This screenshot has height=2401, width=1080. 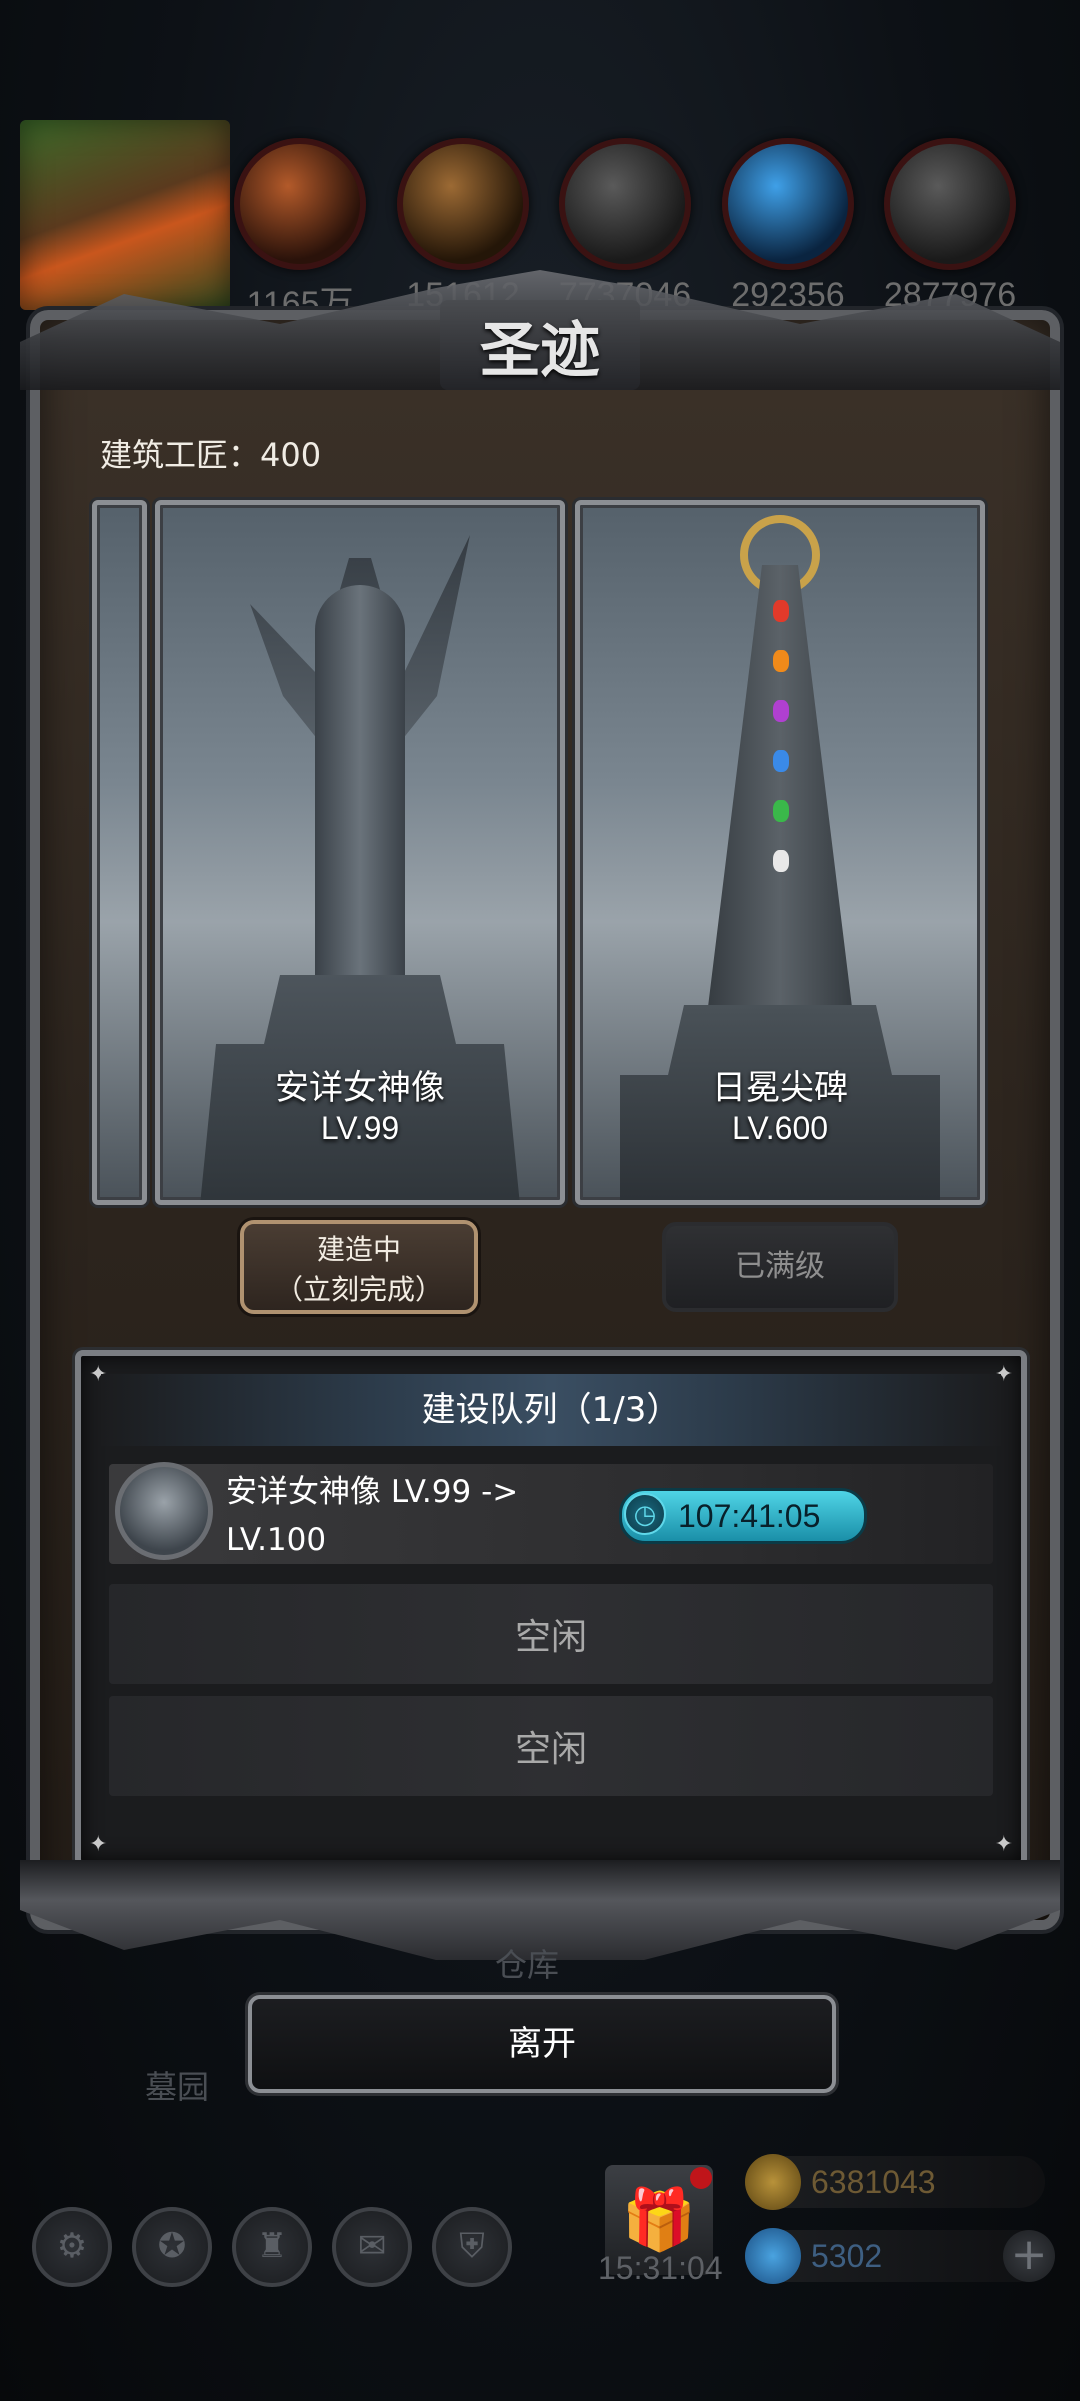 I want to click on stone-icon, so click(x=625, y=204).